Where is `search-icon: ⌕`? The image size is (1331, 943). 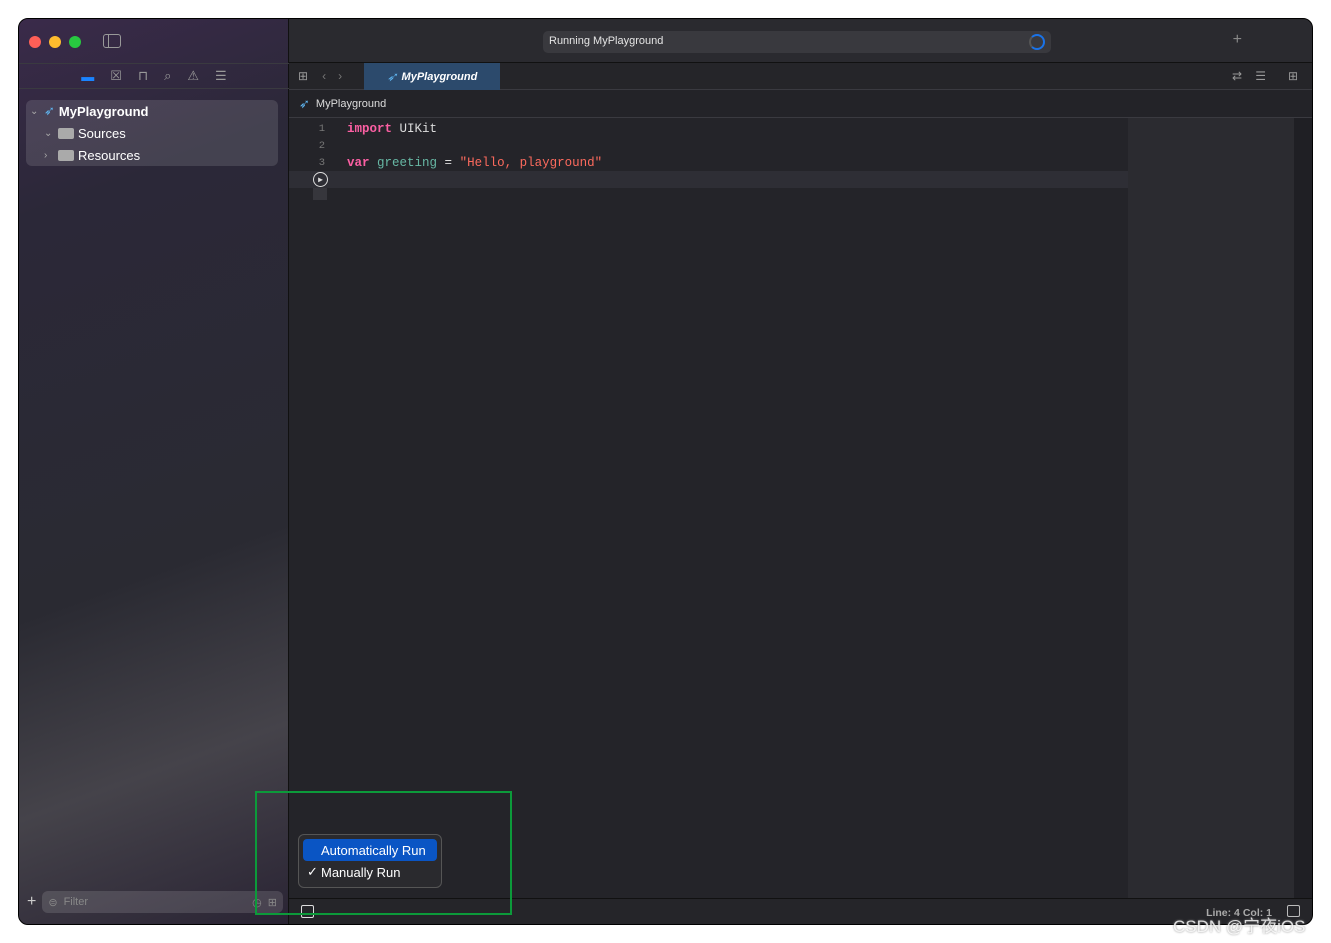
search-icon: ⌕ is located at coordinates (167, 76).